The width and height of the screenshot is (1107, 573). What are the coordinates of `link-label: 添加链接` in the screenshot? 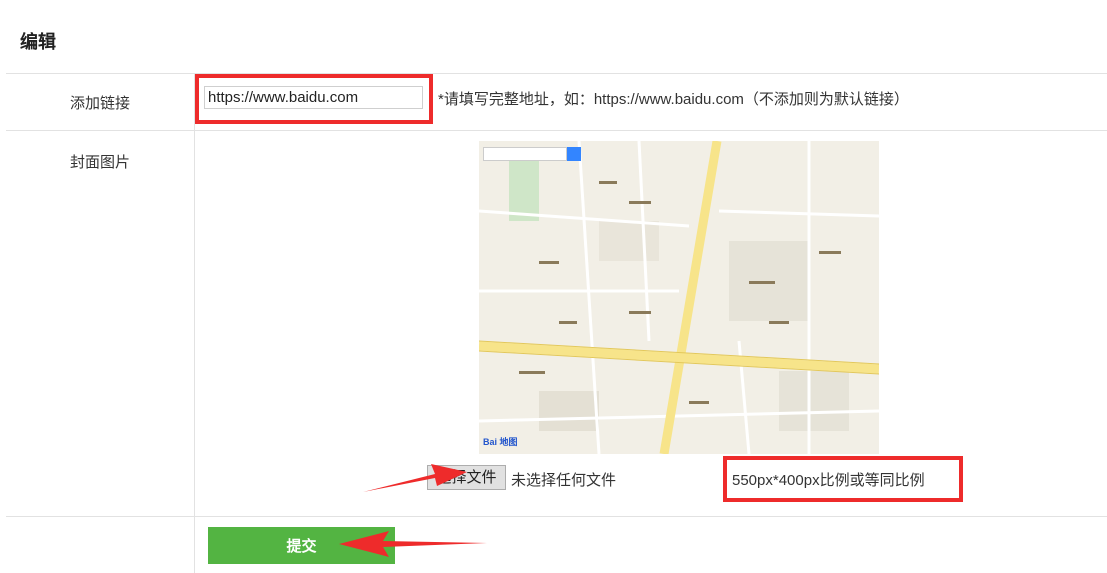 It's located at (100, 102).